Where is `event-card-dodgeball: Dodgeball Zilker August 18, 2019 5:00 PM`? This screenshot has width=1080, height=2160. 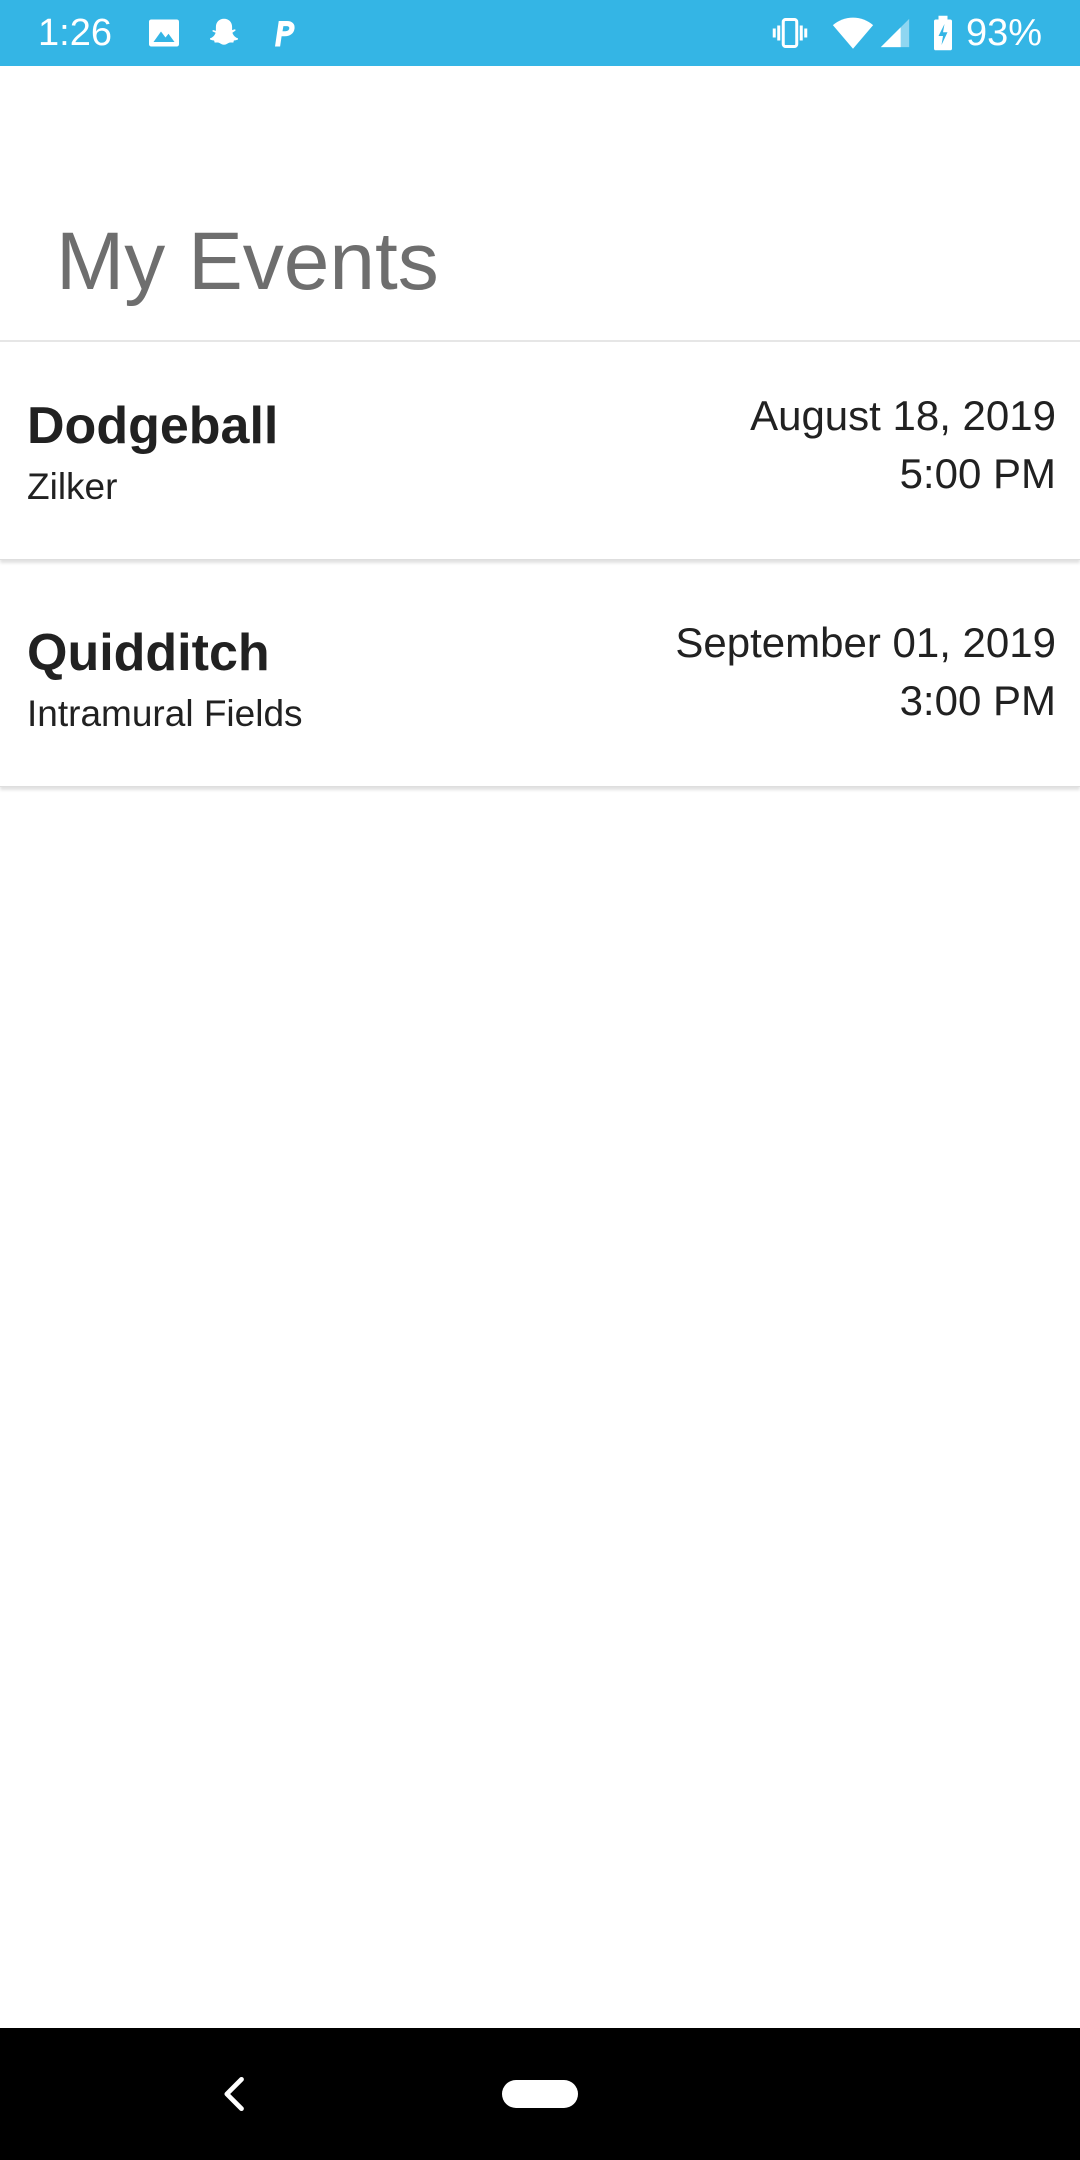
event-card-dodgeball: Dodgeball Zilker August 18, 2019 5:00 PM is located at coordinates (540, 451).